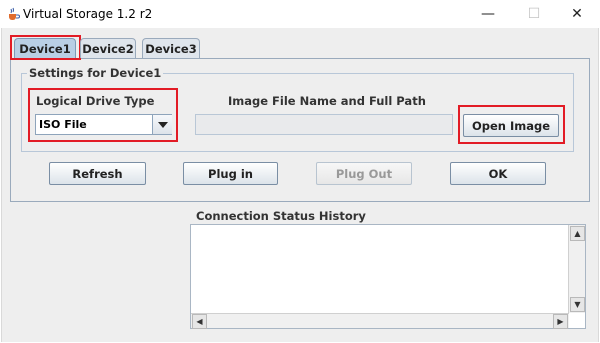 This screenshot has height=343, width=600. What do you see at coordinates (45, 47) in the screenshot?
I see `highlight-box-tab` at bounding box center [45, 47].